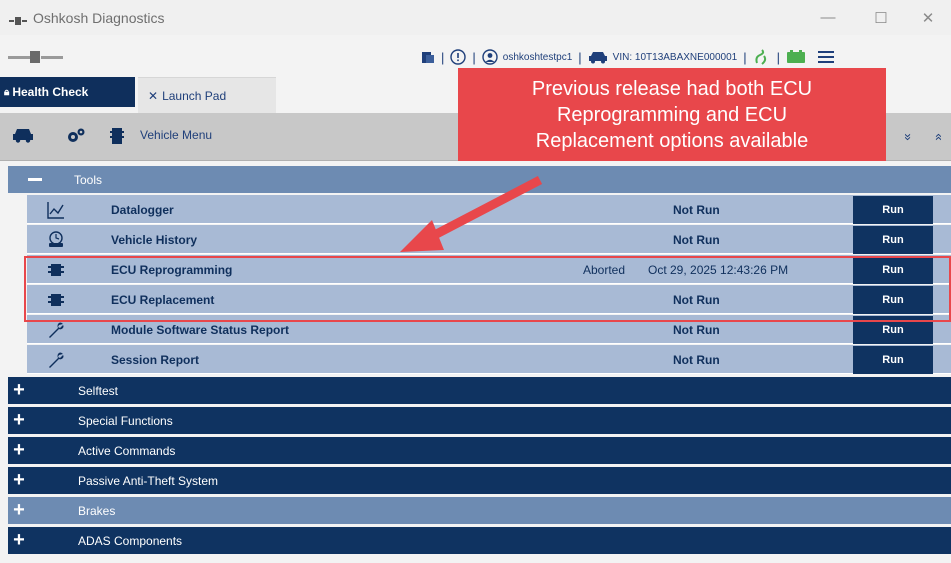 The width and height of the screenshot is (951, 563). What do you see at coordinates (479, 450) in the screenshot?
I see `section-active-commands-header: + Active Commands` at bounding box center [479, 450].